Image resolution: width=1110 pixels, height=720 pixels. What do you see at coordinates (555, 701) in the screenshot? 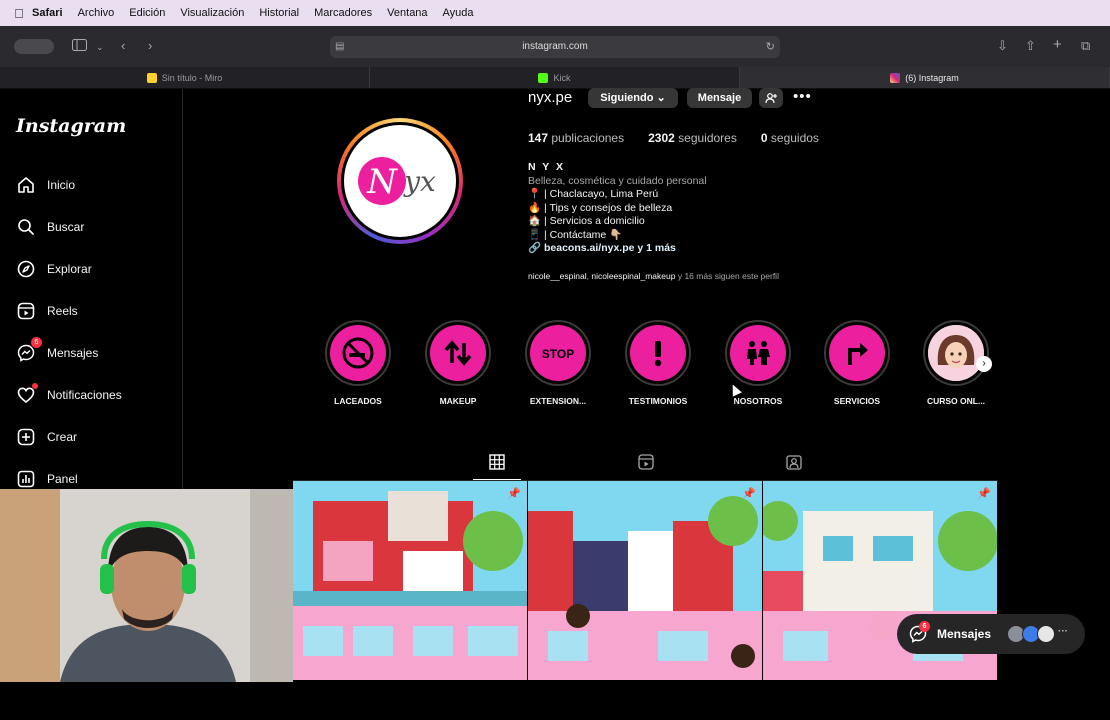
I see `bottom-bar` at bounding box center [555, 701].